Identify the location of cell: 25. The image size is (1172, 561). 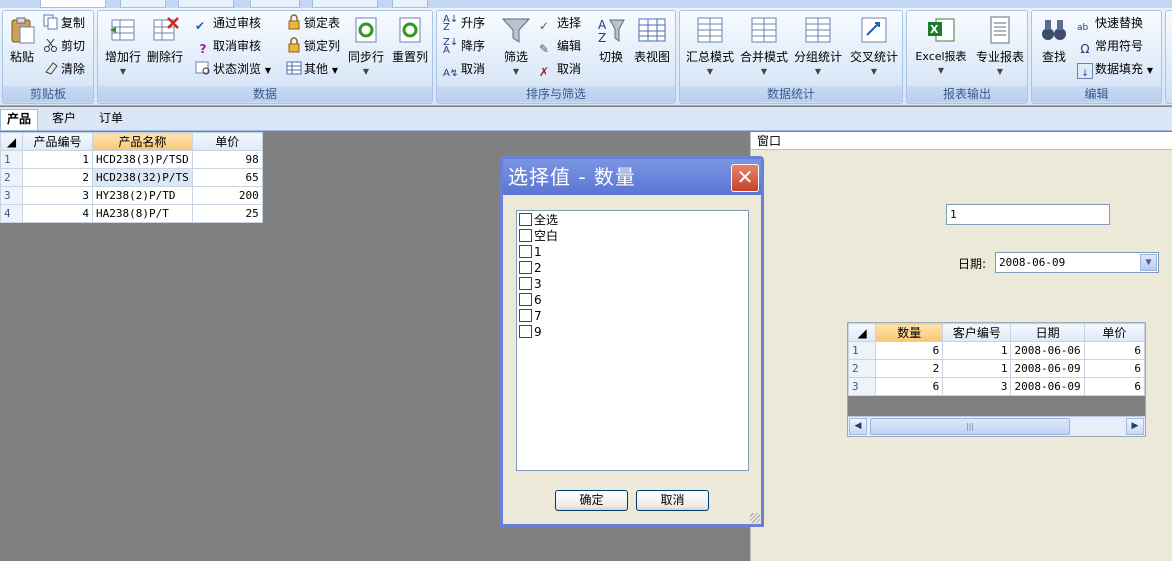
(227, 213).